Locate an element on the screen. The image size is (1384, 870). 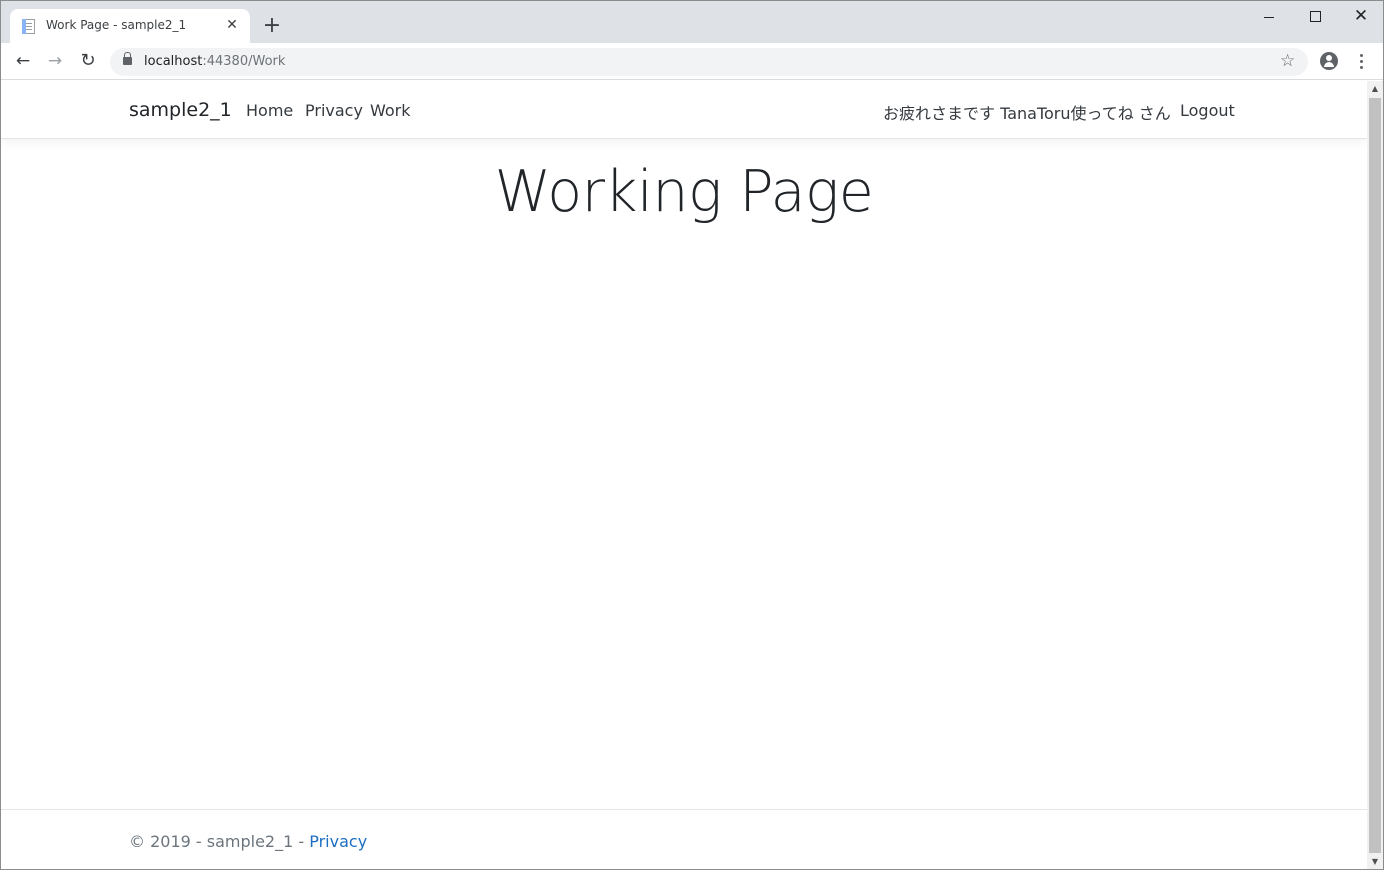
footer-text: © 2019 - sample2_1 - Privacy is located at coordinates (248, 841).